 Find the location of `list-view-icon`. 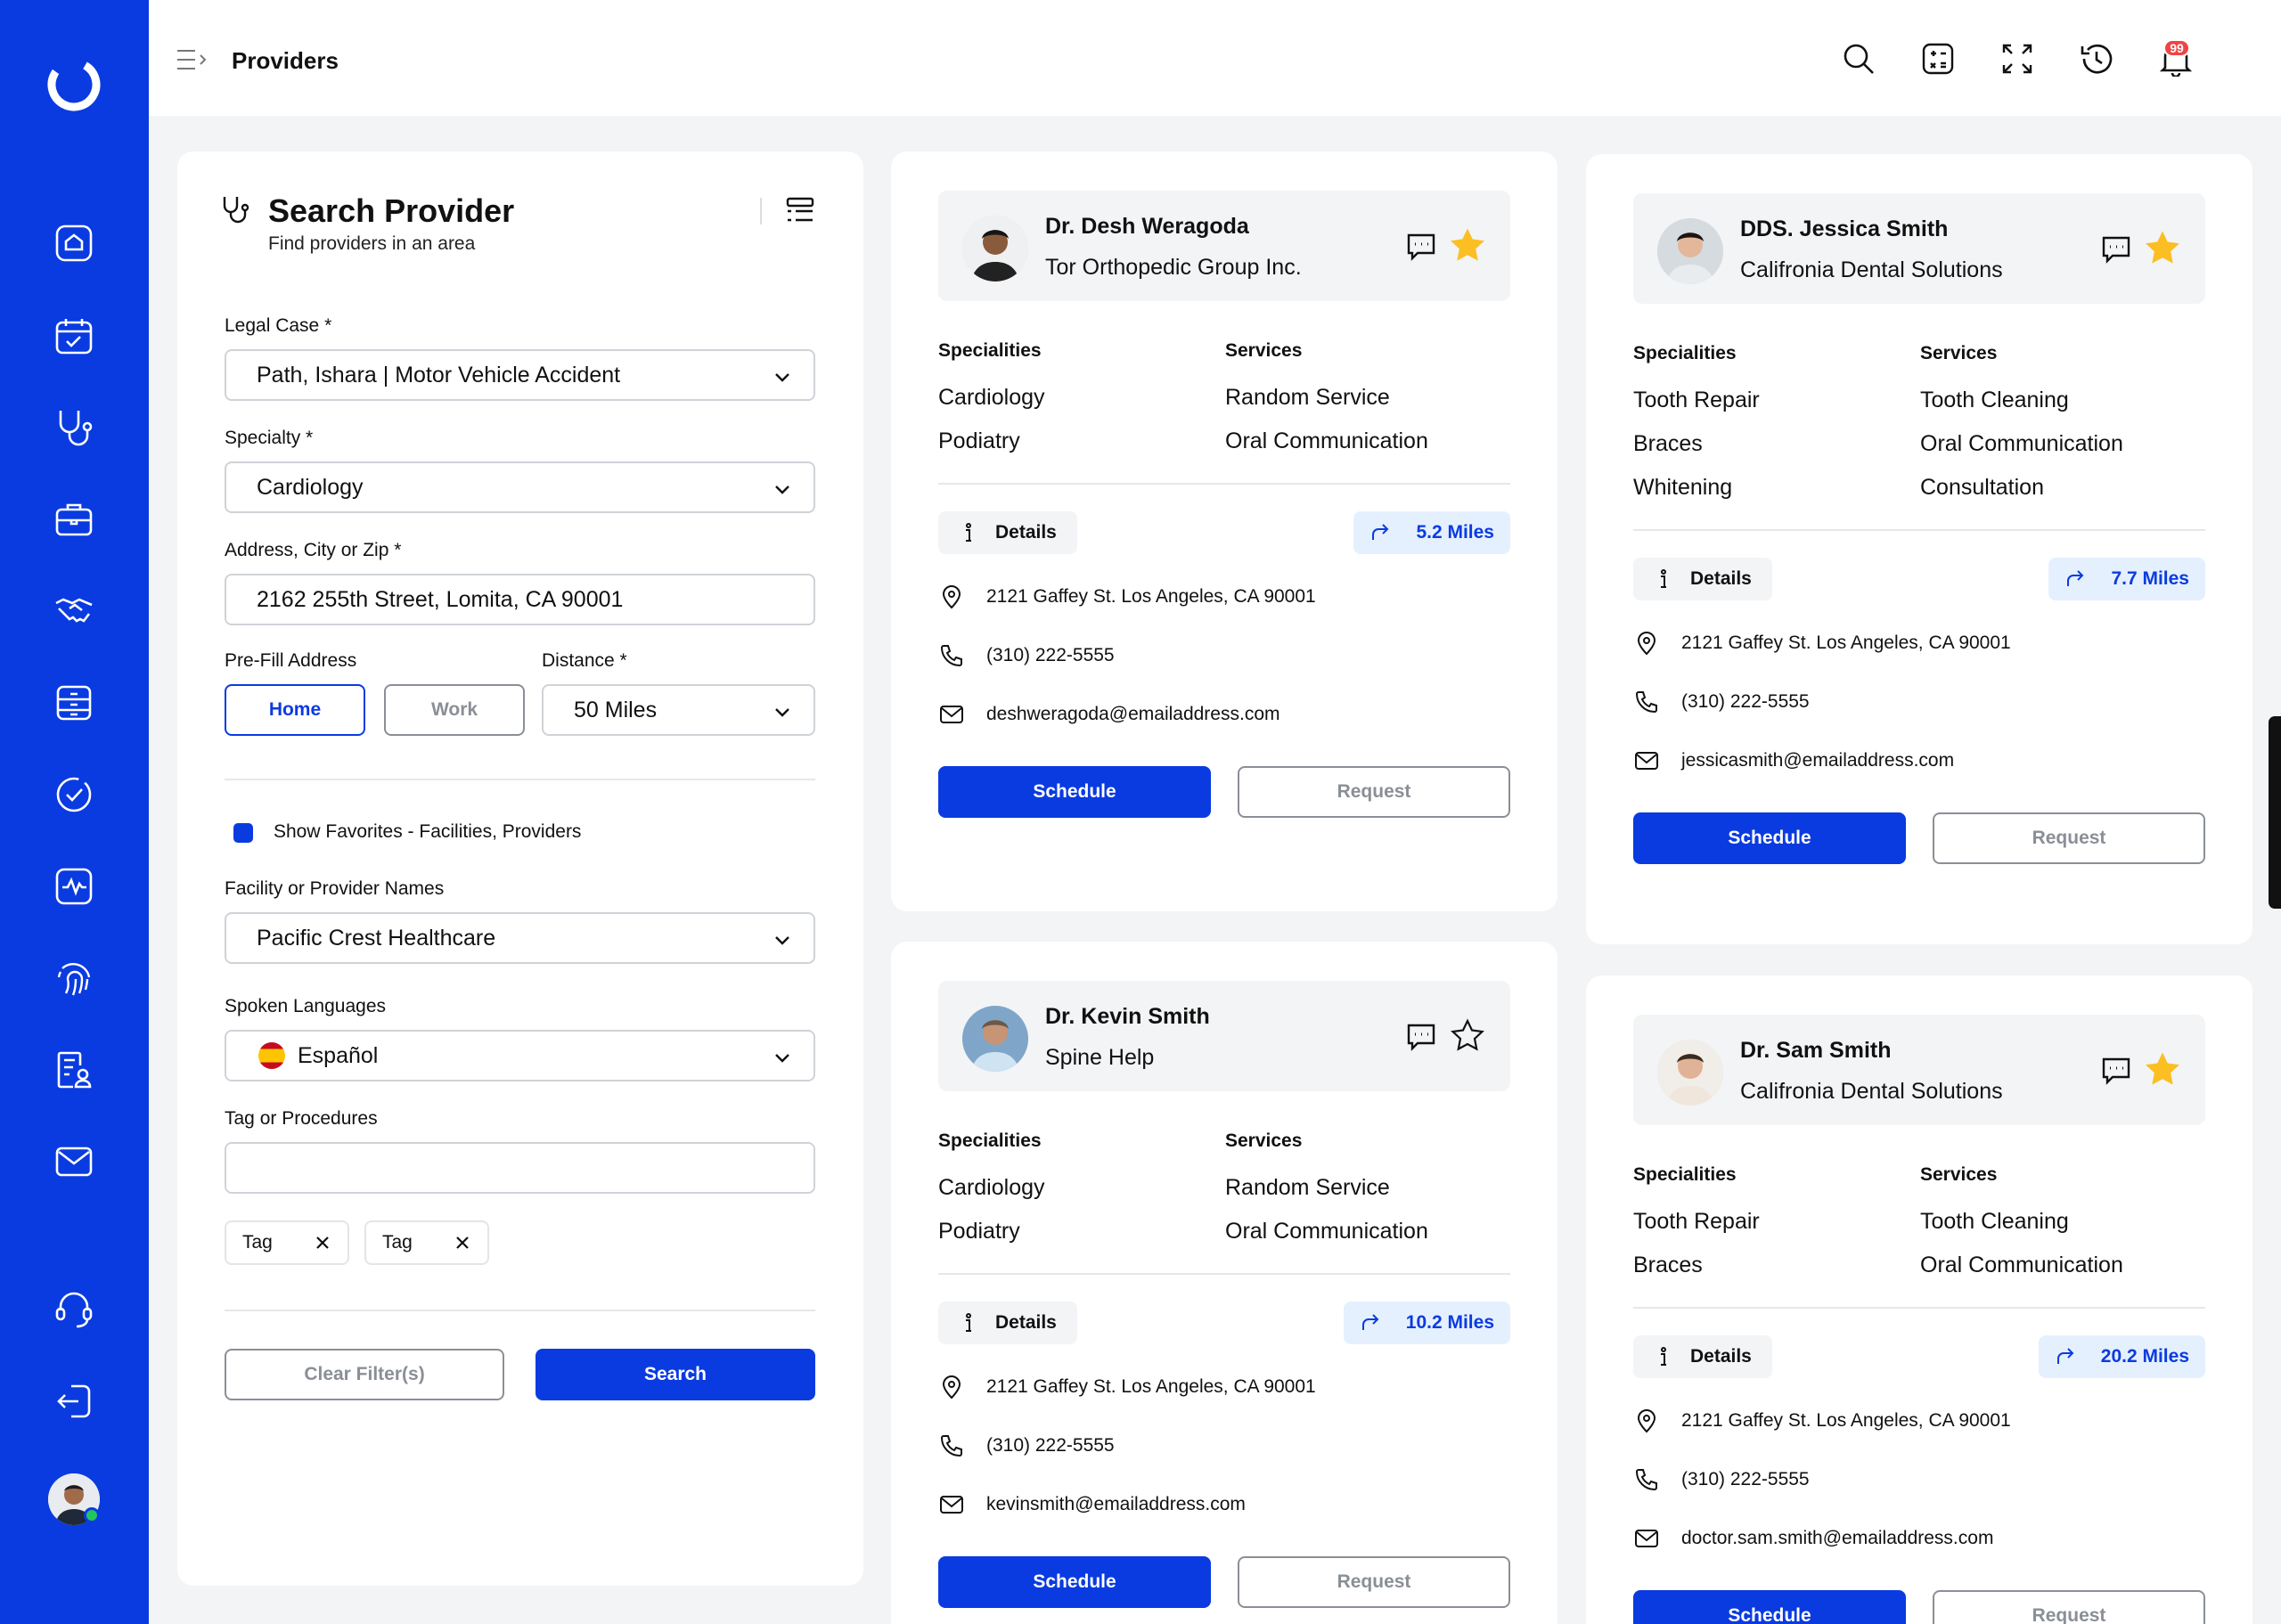

list-view-icon is located at coordinates (800, 211).